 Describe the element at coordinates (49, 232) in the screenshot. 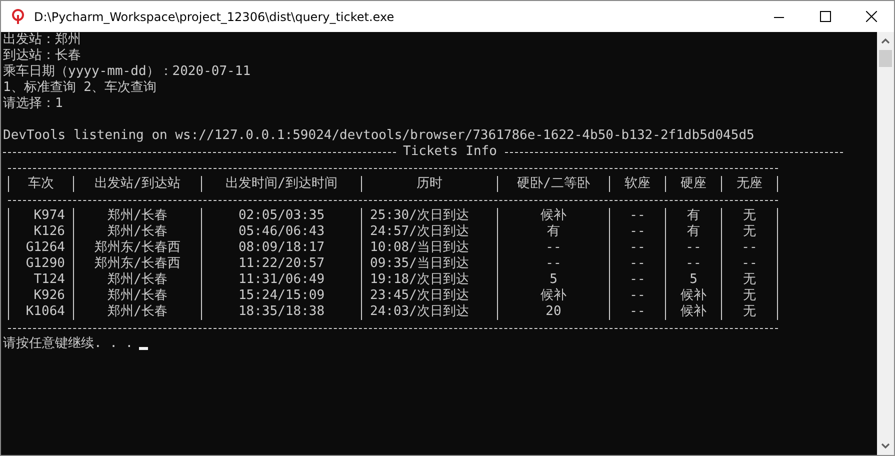

I see `table-cell: K126` at that location.